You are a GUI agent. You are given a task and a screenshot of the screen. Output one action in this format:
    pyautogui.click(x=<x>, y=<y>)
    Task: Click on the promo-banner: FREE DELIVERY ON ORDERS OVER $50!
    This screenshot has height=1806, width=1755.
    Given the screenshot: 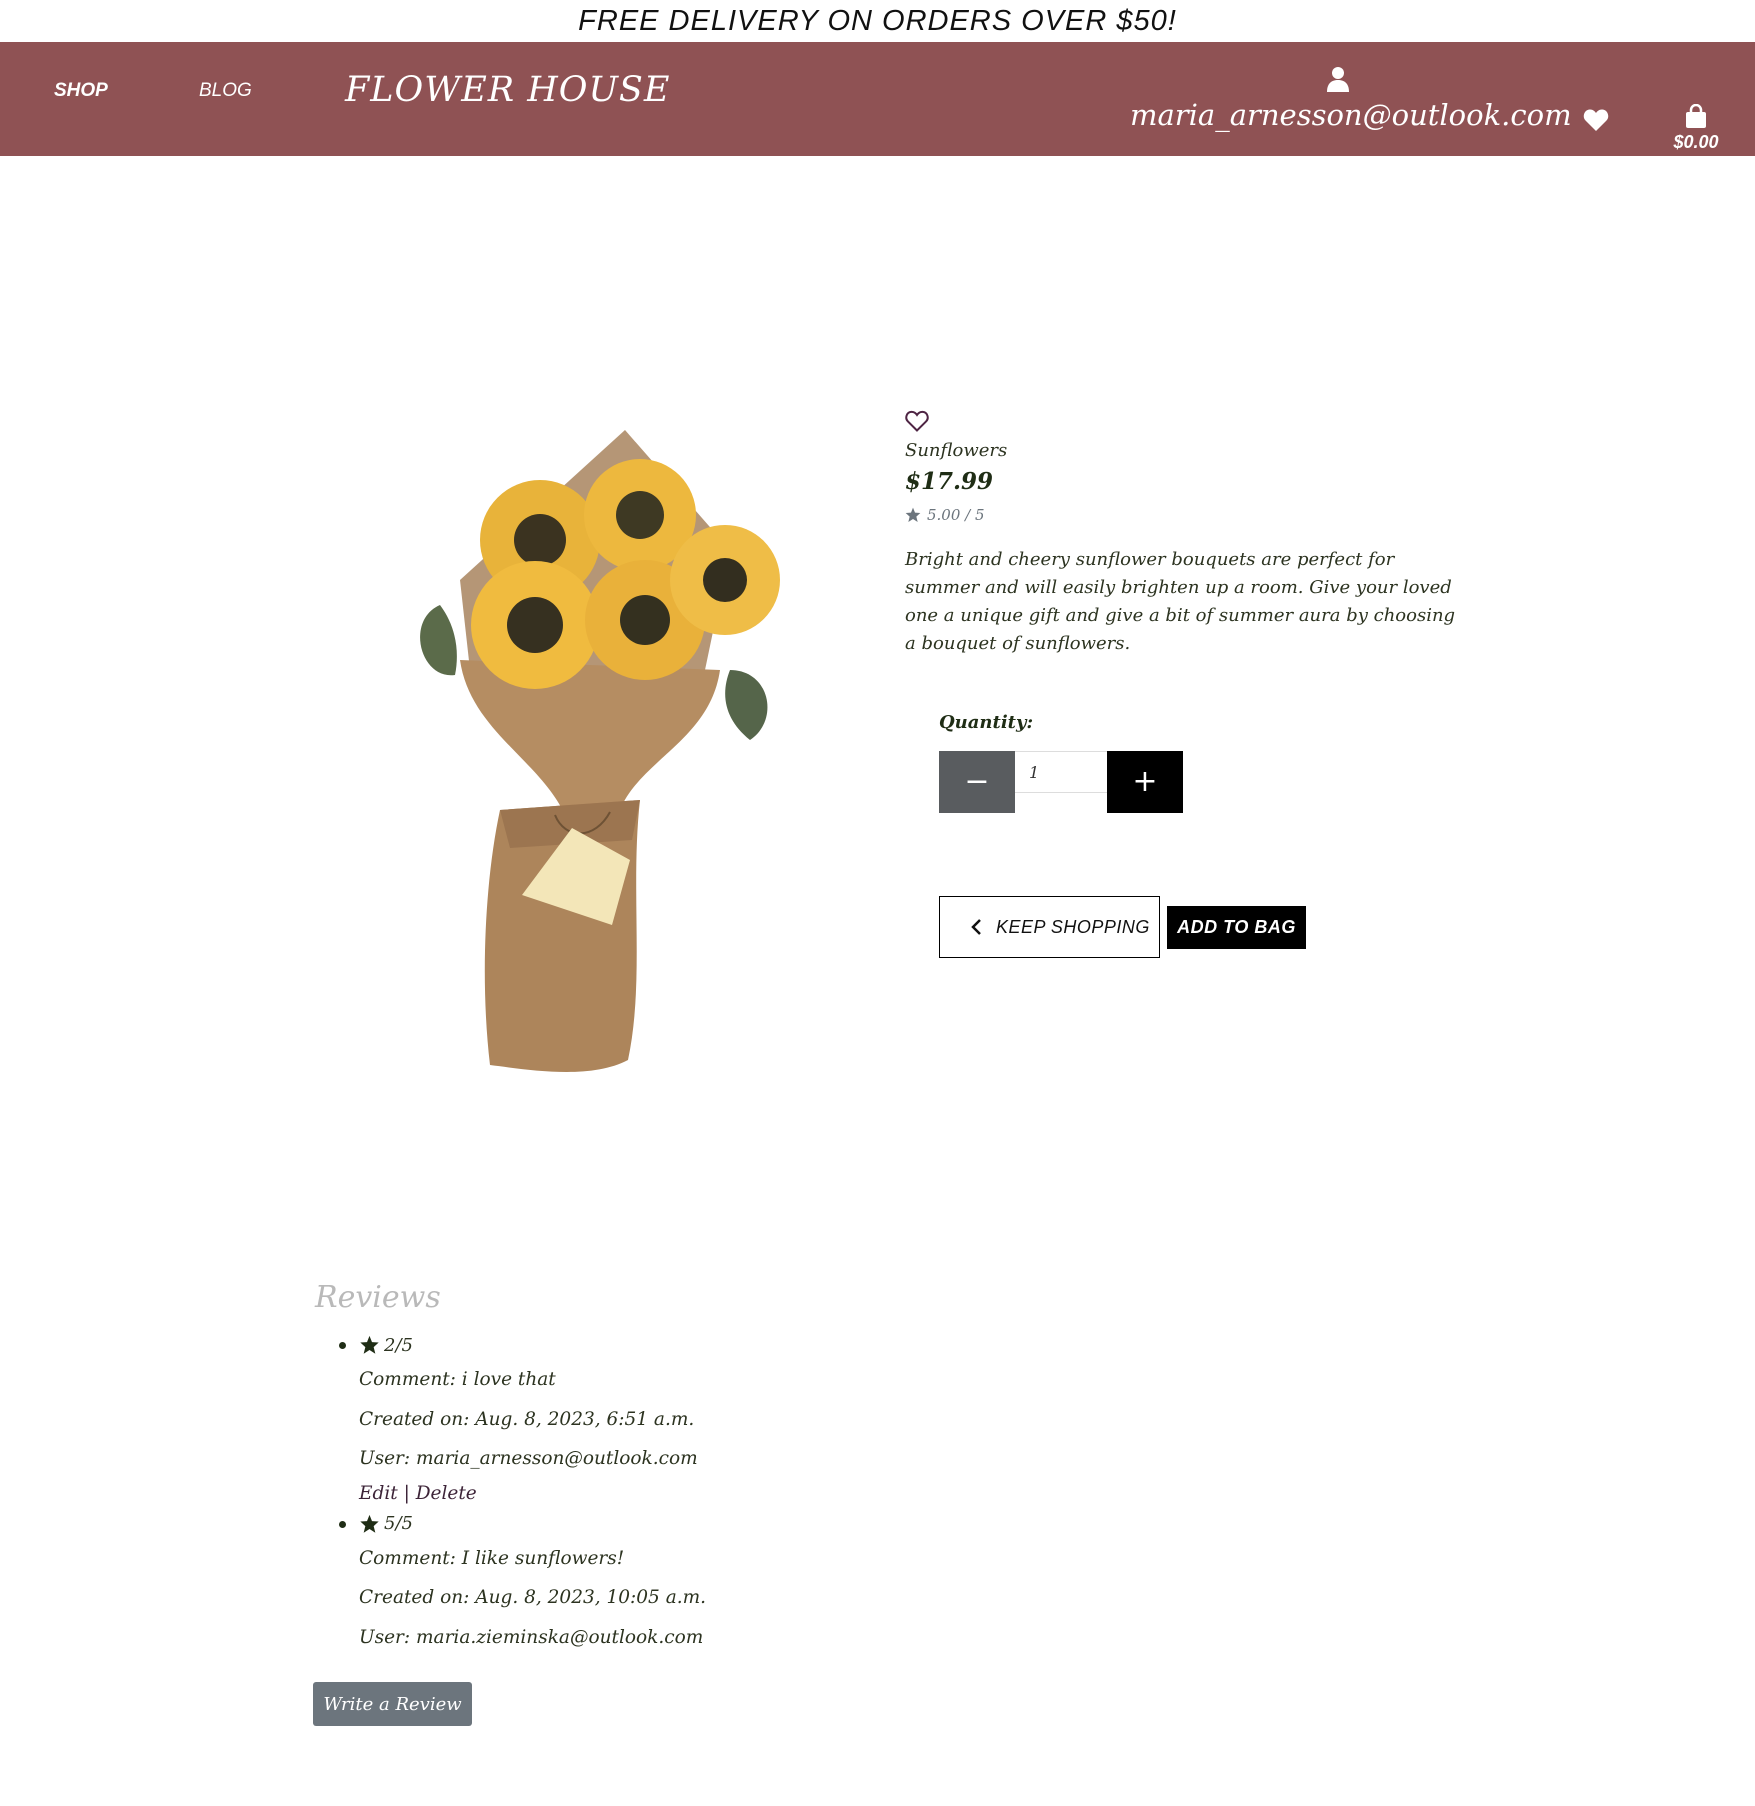 What is the action you would take?
    pyautogui.click(x=877, y=21)
    